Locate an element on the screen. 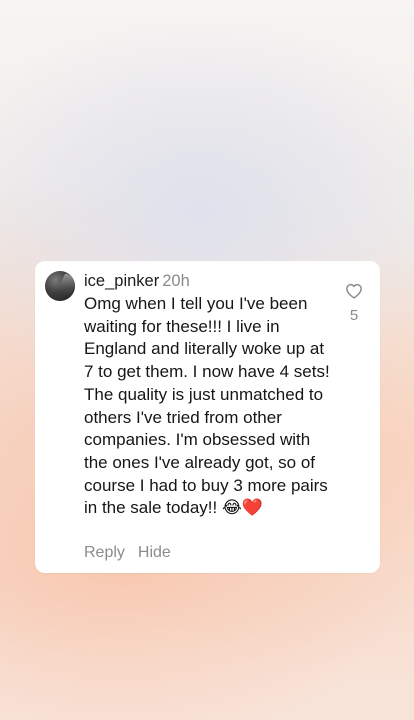 The image size is (414, 720). reply-button: Reply is located at coordinates (104, 552).